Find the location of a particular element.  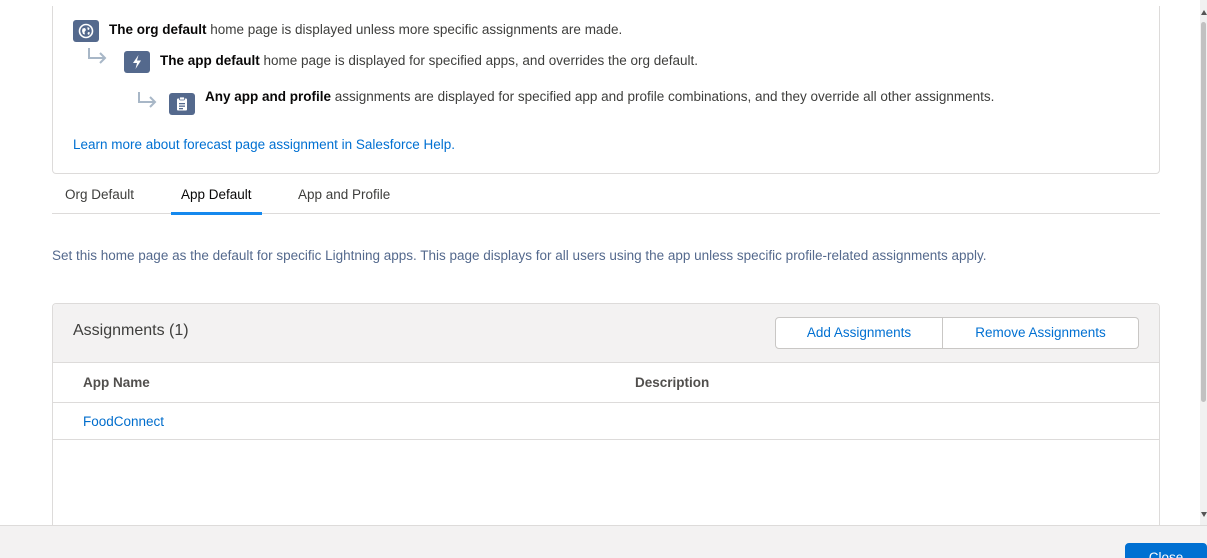

assignments-button-group: Add Assignments Remove Assignments is located at coordinates (957, 333).